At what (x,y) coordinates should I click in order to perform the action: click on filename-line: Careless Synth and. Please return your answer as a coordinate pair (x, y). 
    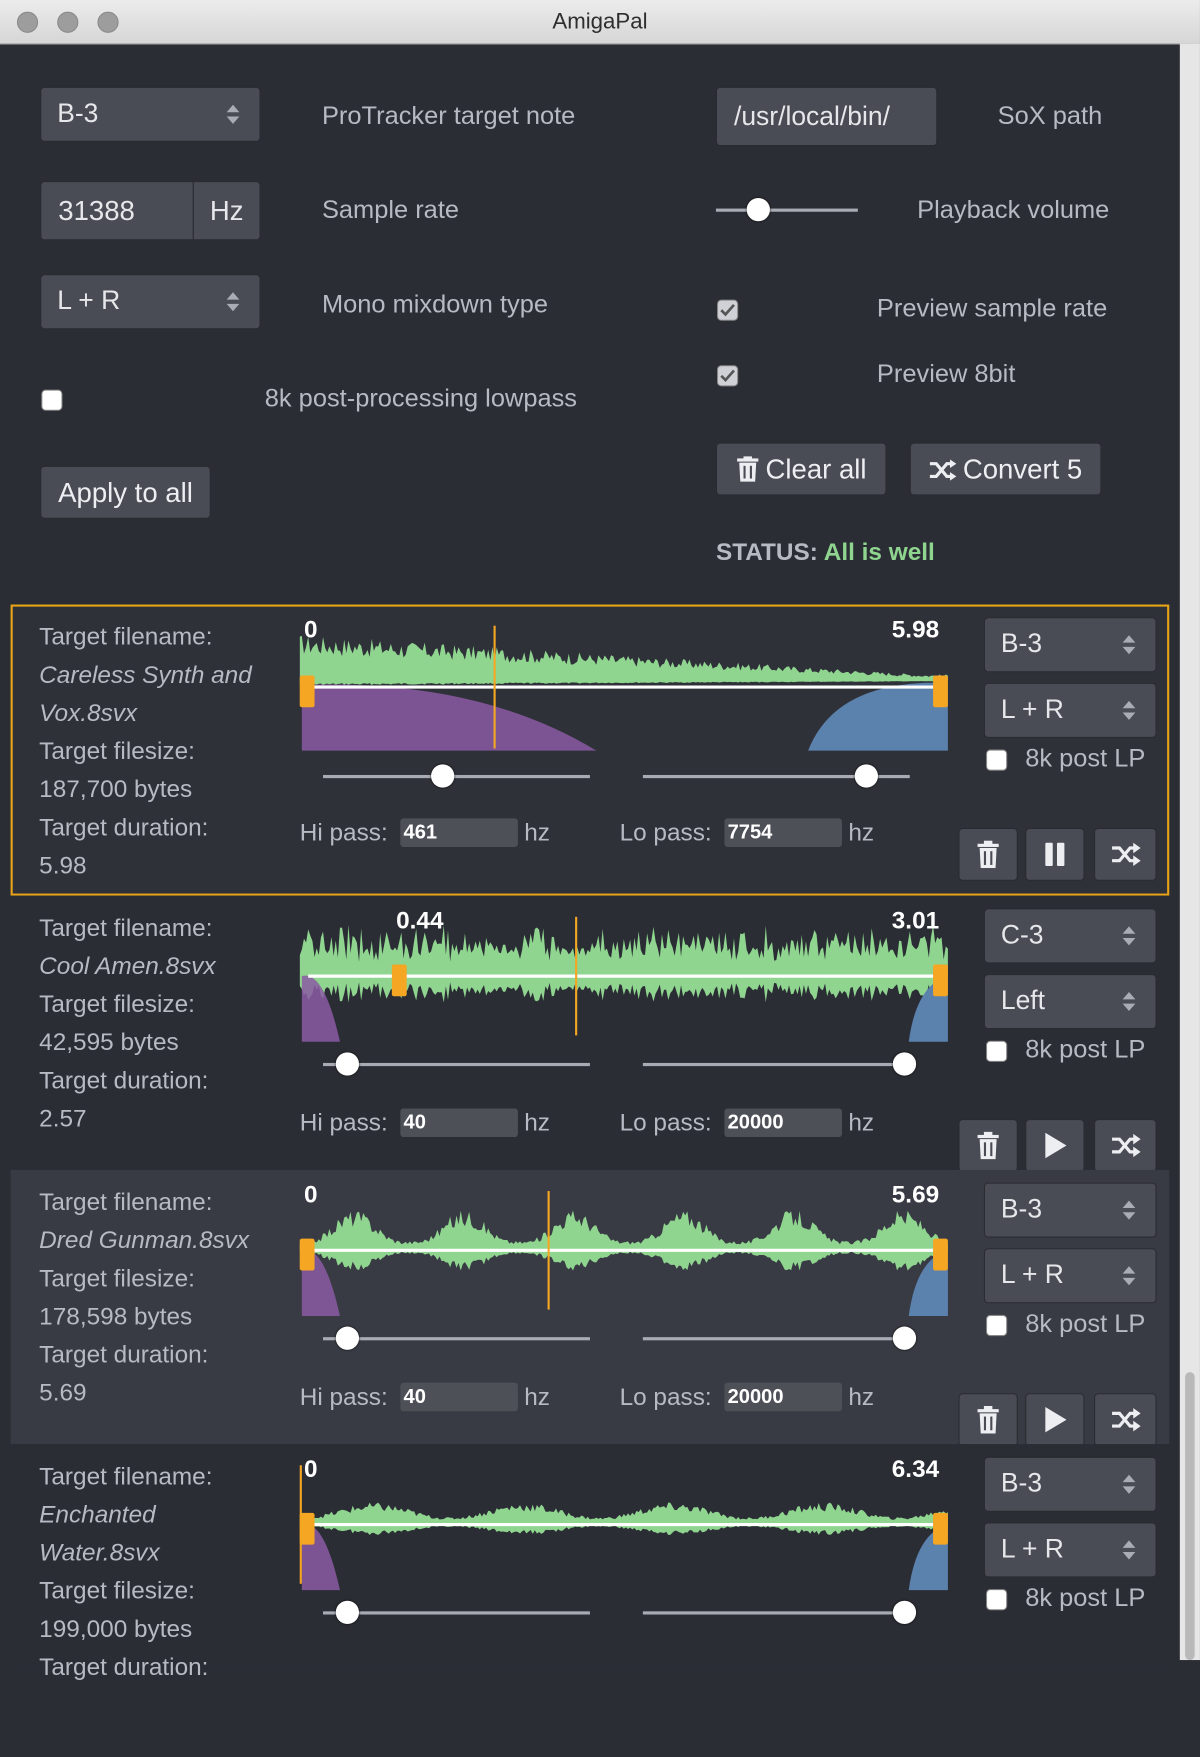
    Looking at the image, I should click on (145, 674).